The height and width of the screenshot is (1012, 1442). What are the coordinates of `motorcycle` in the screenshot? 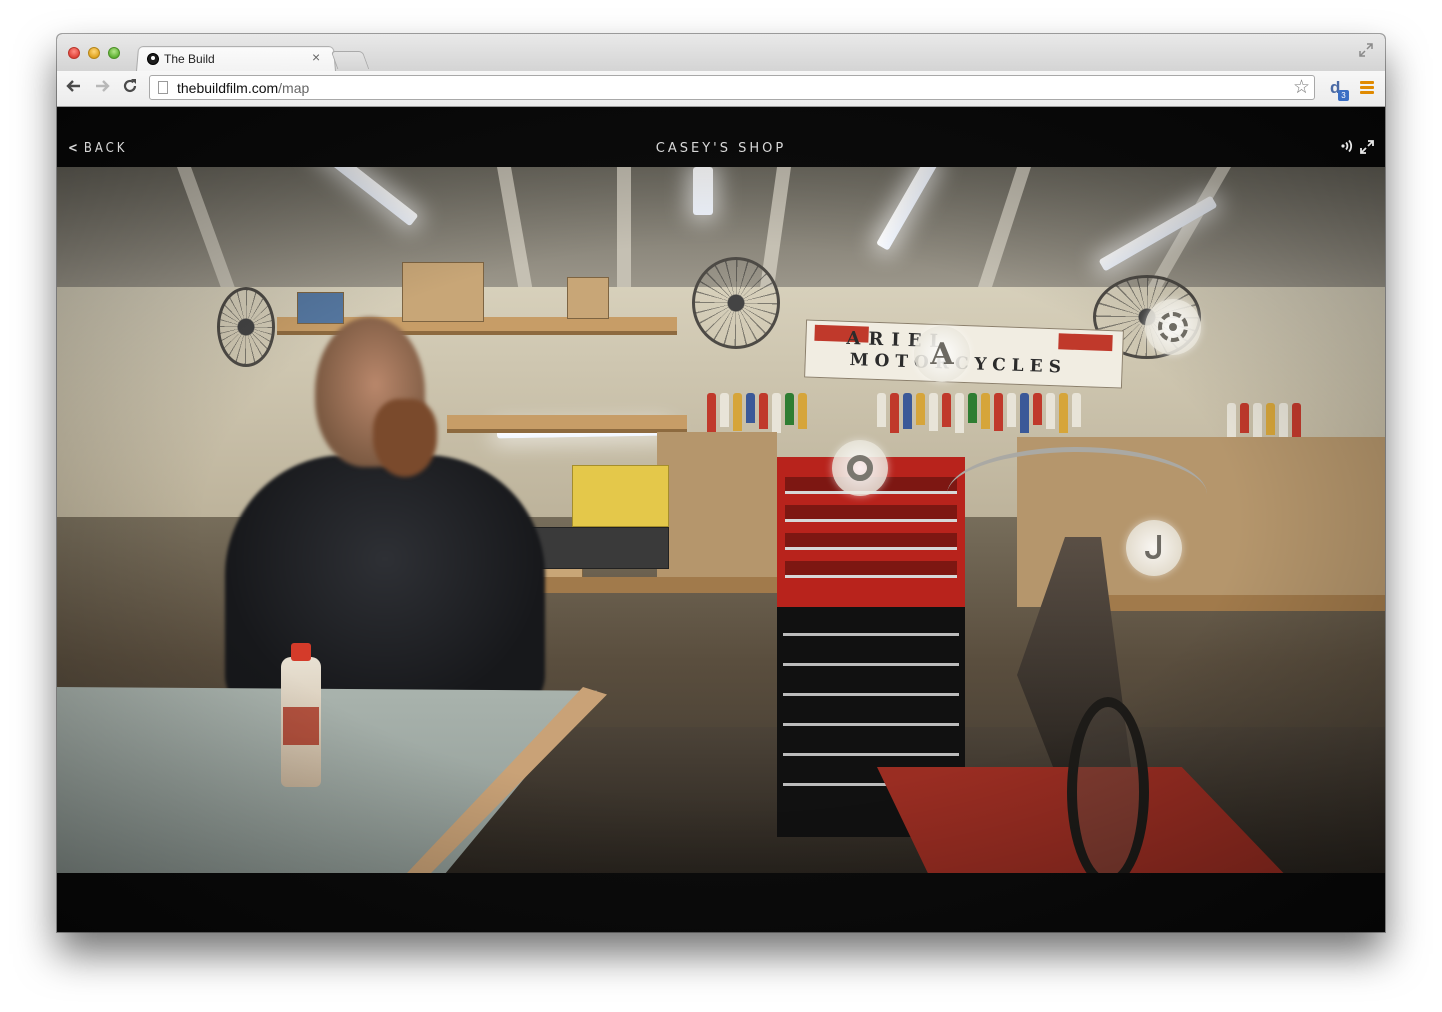 It's located at (1077, 660).